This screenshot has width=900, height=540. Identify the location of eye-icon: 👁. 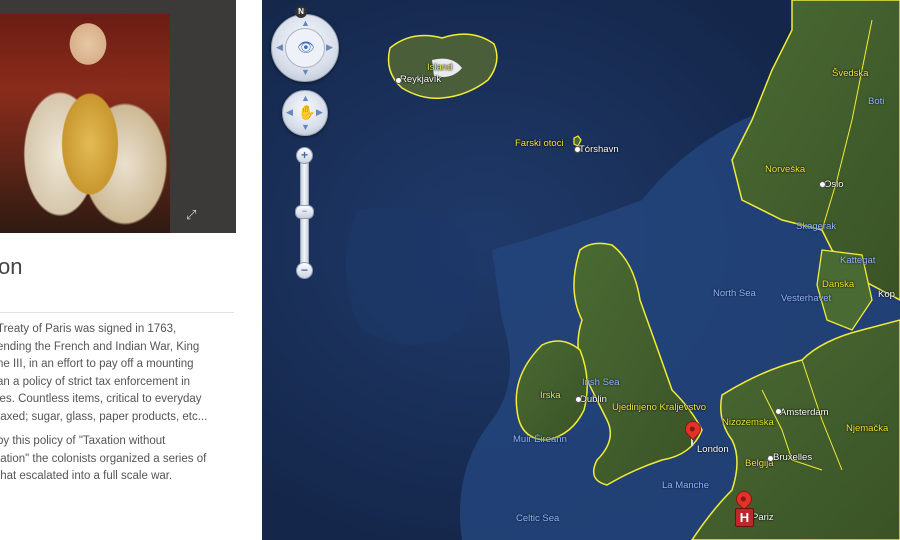
(306, 47).